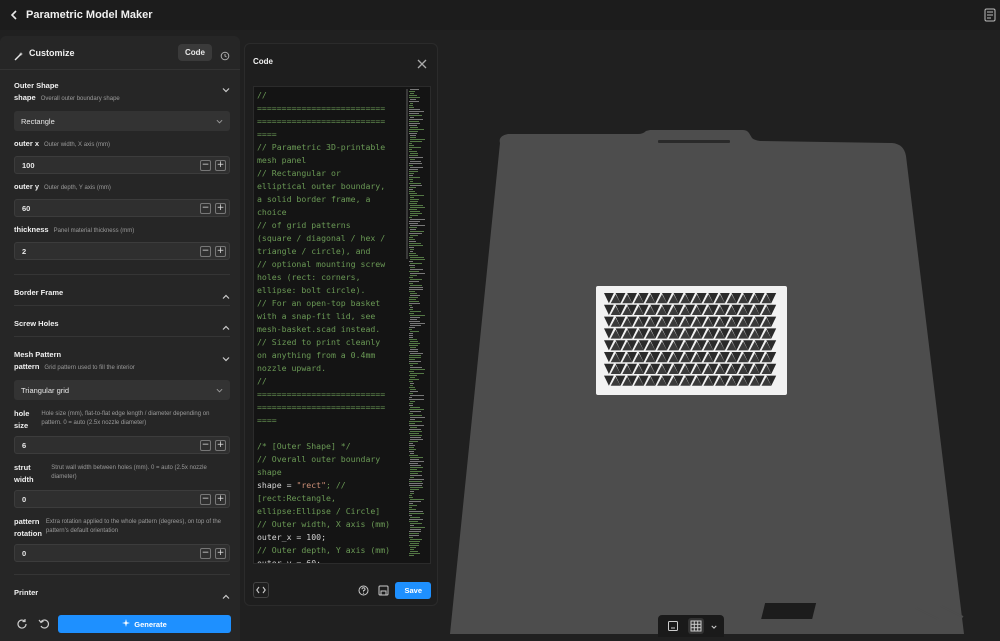  What do you see at coordinates (122, 499) in the screenshot?
I see `strut-width-input: 0 − +` at bounding box center [122, 499].